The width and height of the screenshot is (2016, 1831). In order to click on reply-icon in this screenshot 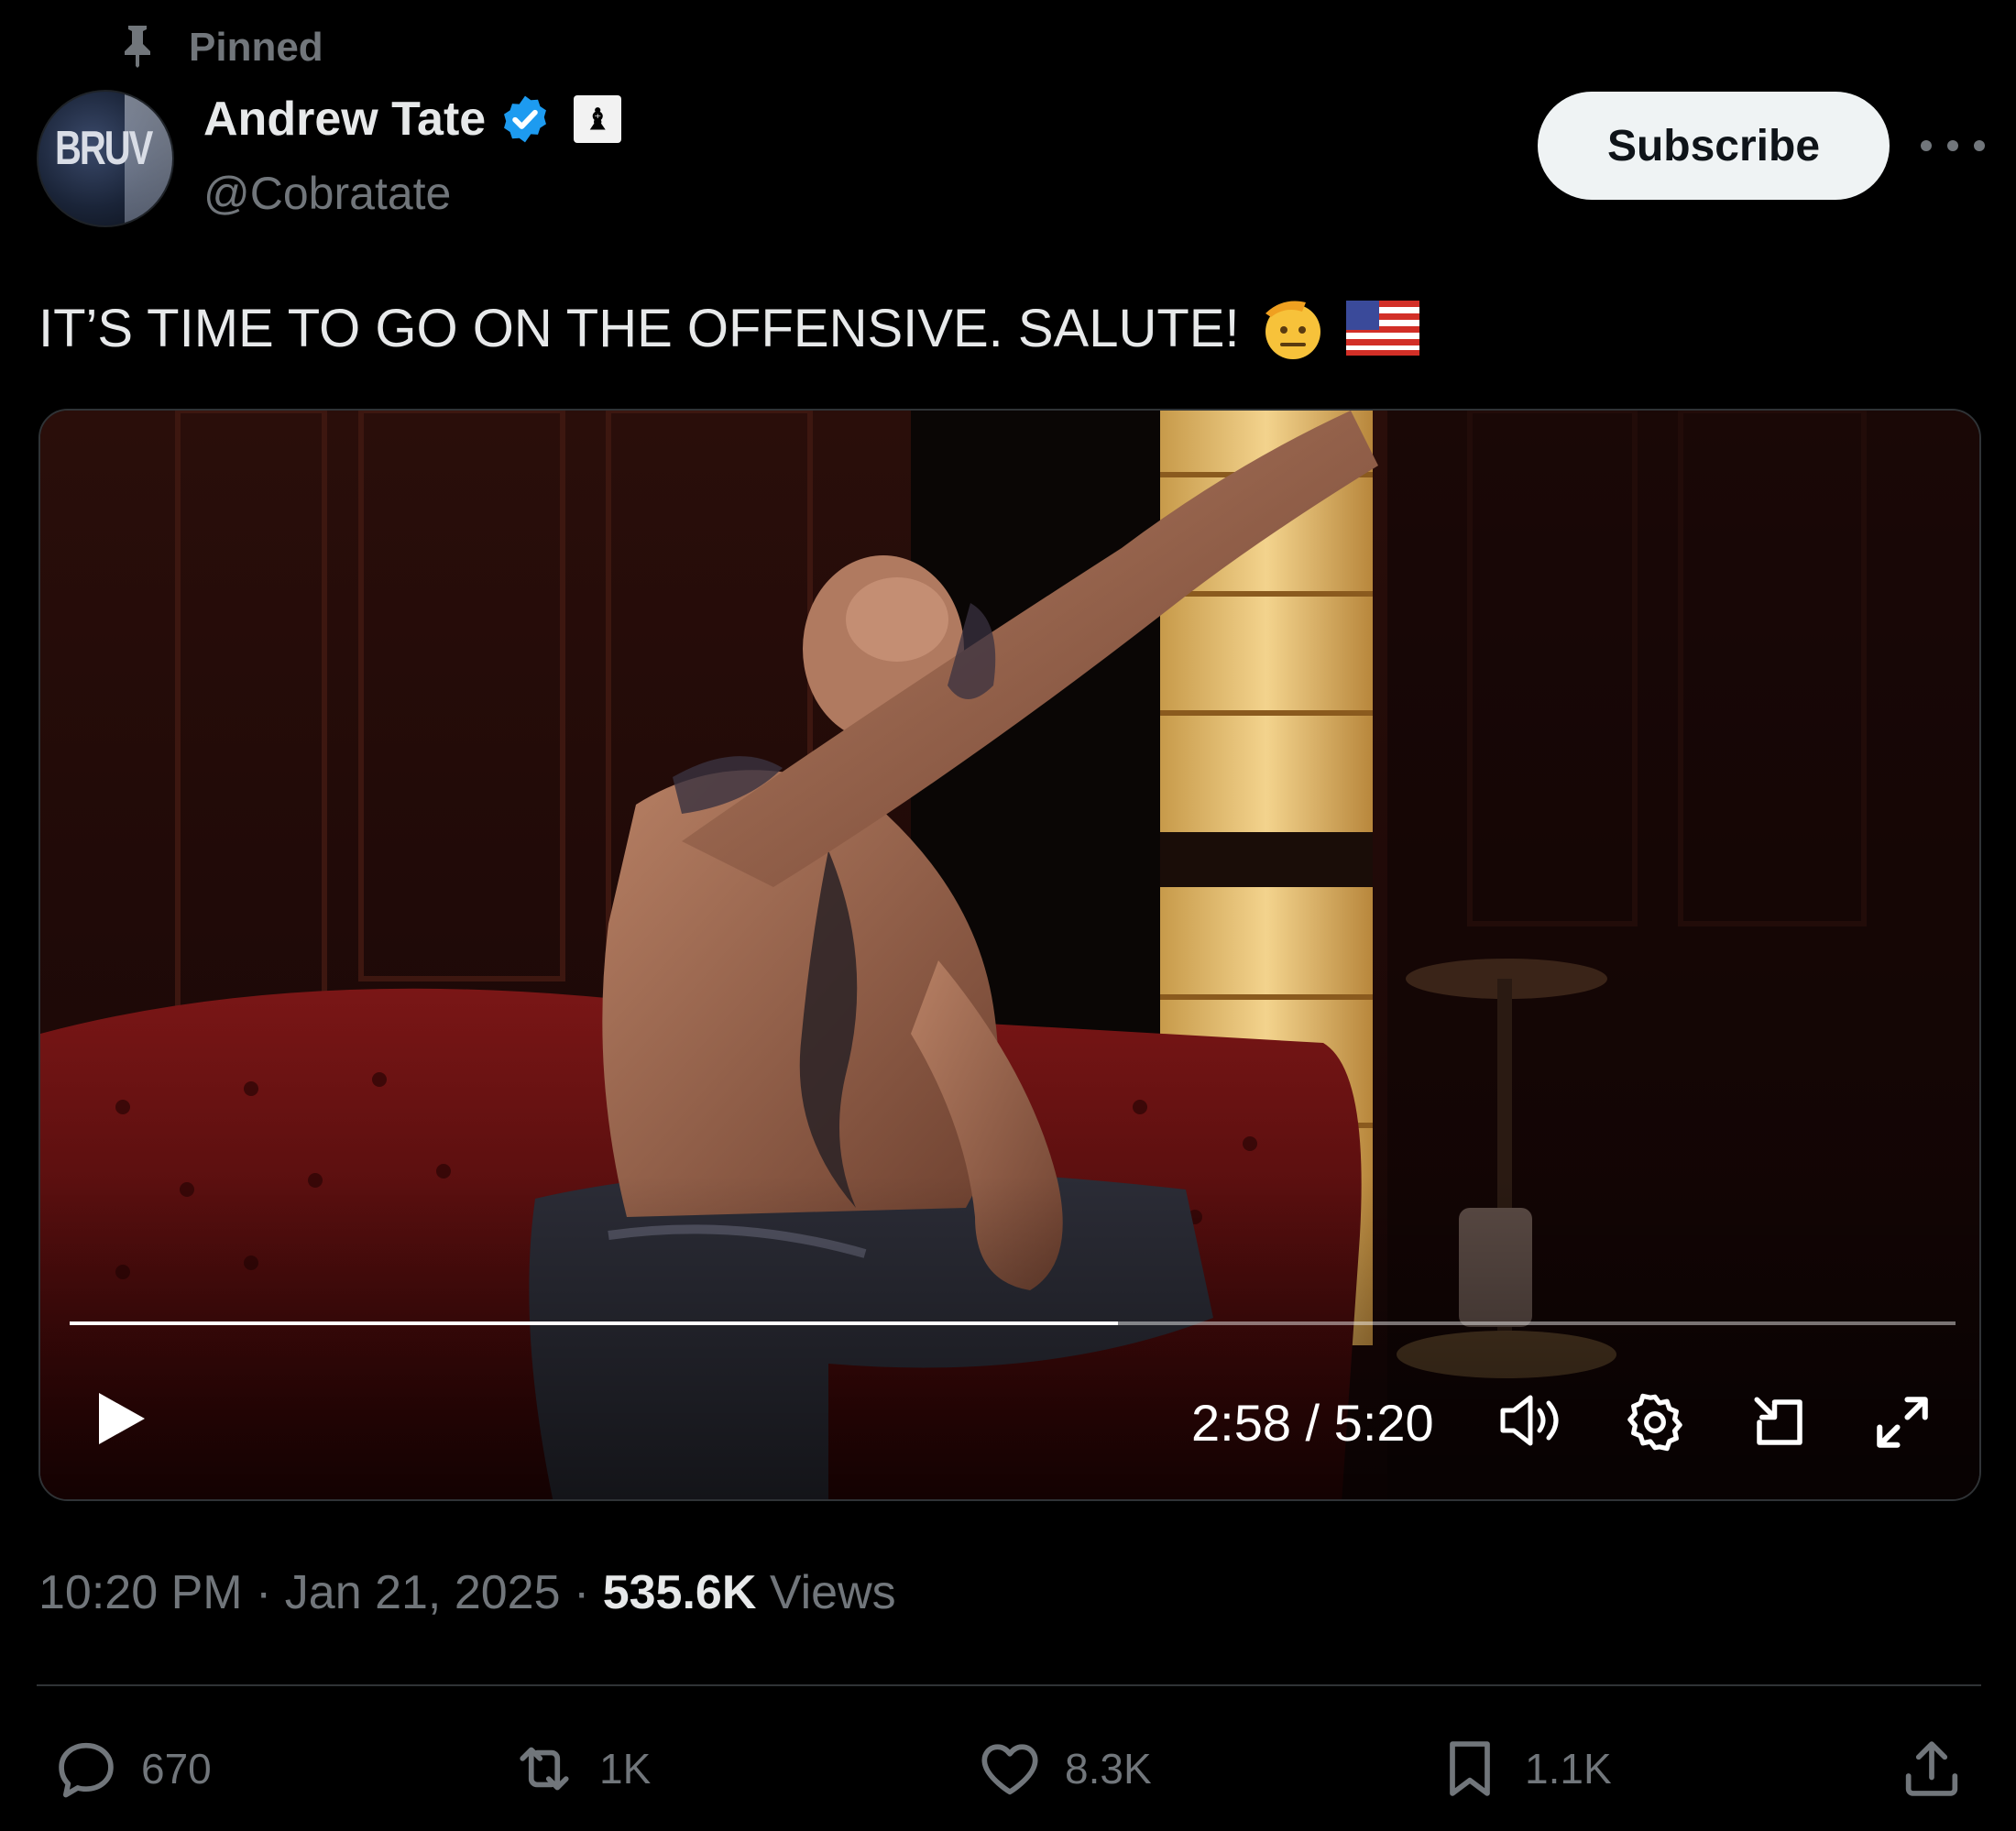, I will do `click(86, 1769)`.